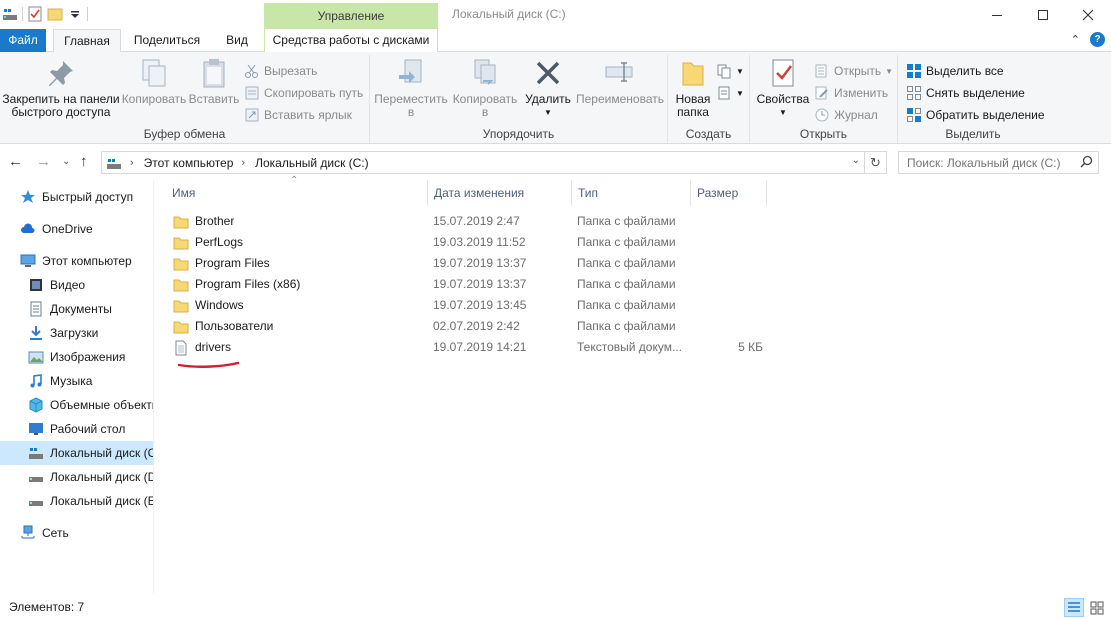 This screenshot has height=619, width=1111. What do you see at coordinates (1074, 607) in the screenshot?
I see `details-view-button` at bounding box center [1074, 607].